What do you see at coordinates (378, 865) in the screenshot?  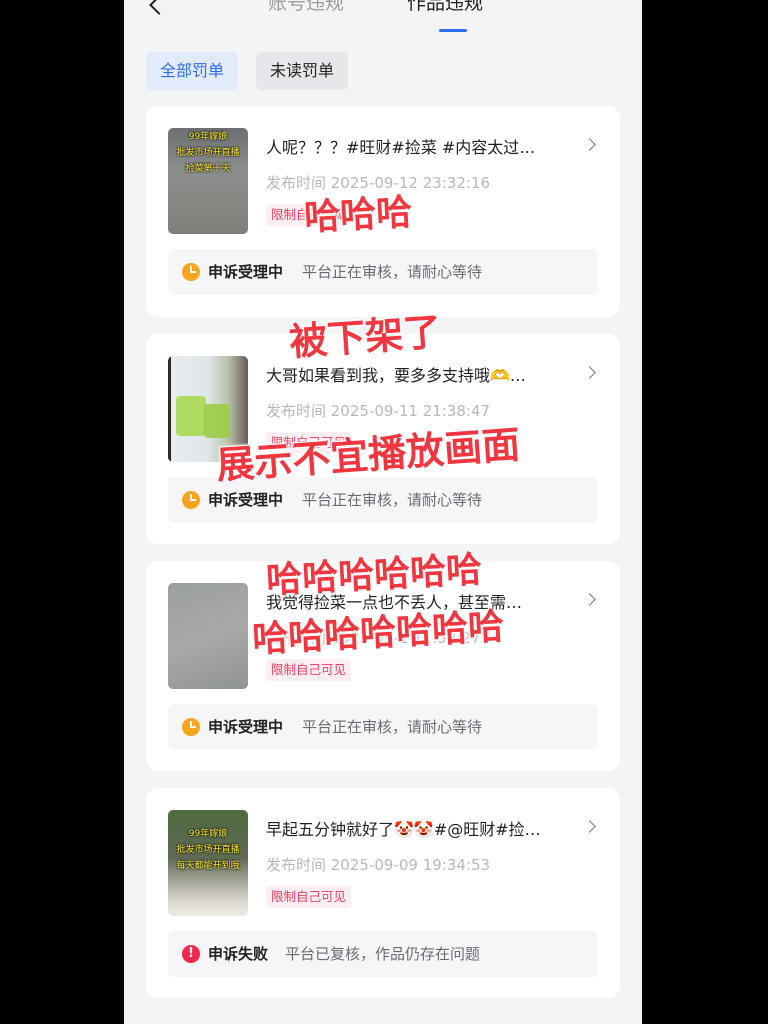 I see `publish-time: 发布时间 2025-09-09 19:34:53` at bounding box center [378, 865].